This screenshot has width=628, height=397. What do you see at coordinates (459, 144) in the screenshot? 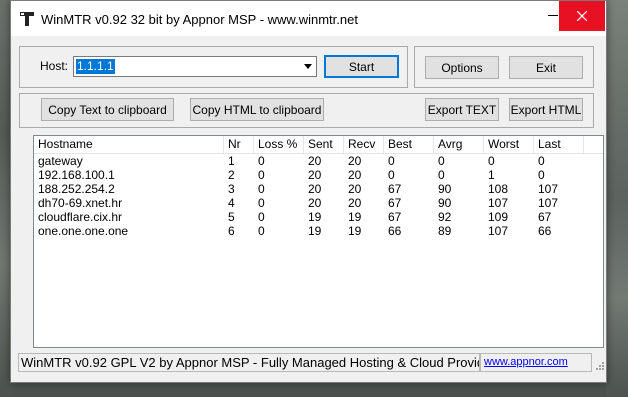
I see `column-header-avrg: Avrg` at bounding box center [459, 144].